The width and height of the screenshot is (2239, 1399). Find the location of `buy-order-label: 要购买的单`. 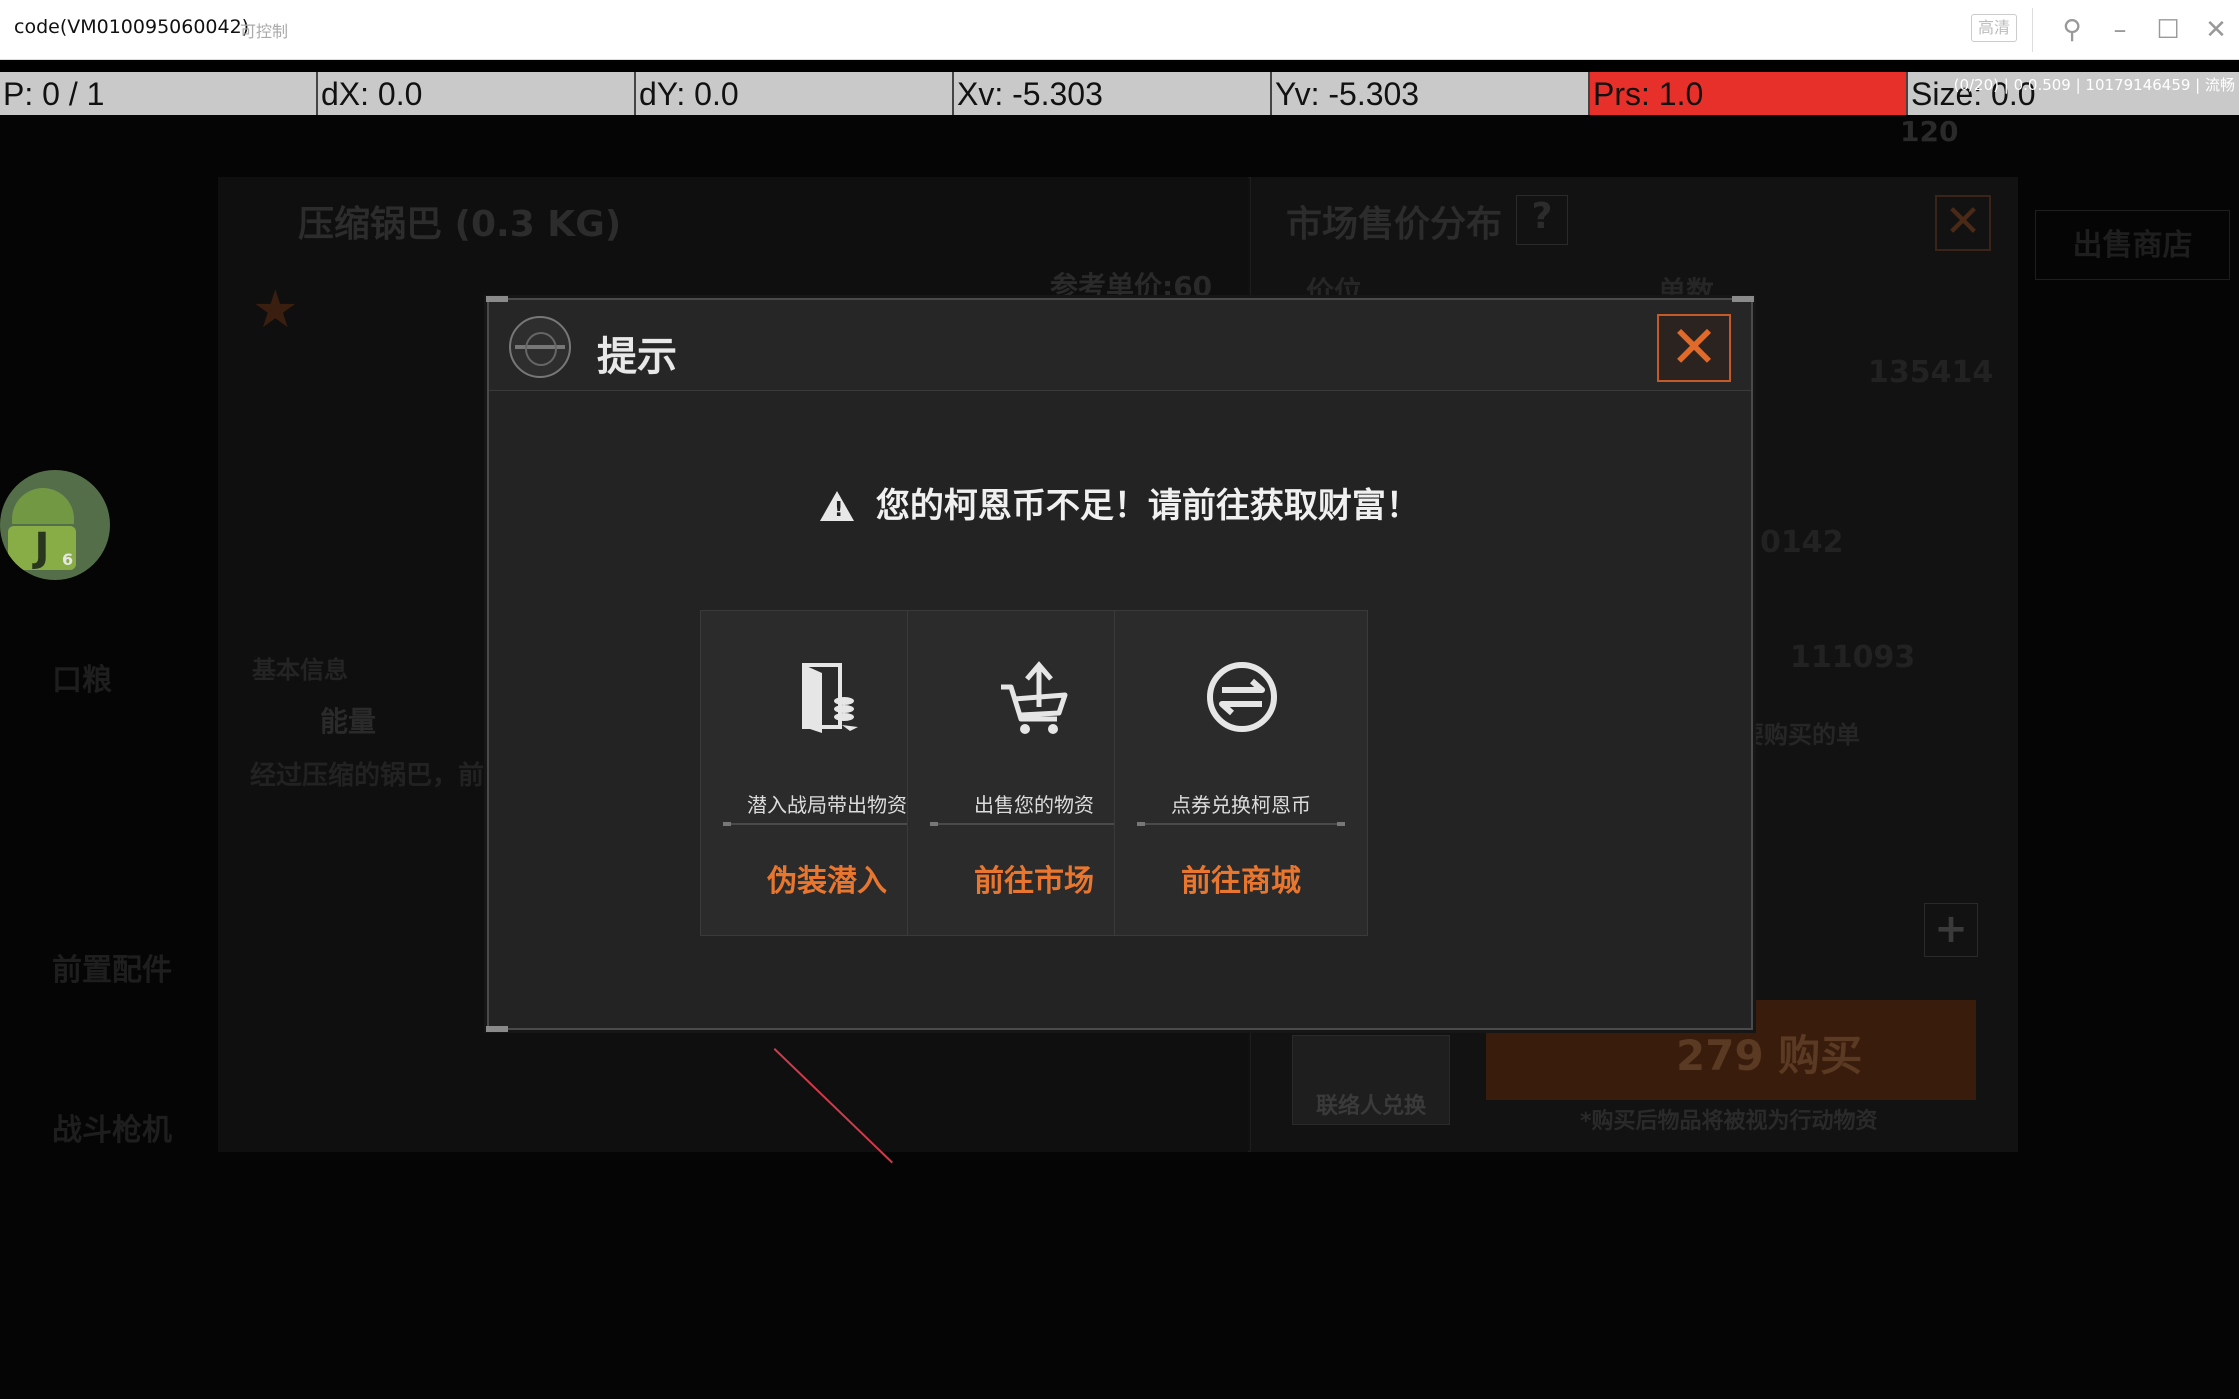

buy-order-label: 要购买的单 is located at coordinates (1800, 735).